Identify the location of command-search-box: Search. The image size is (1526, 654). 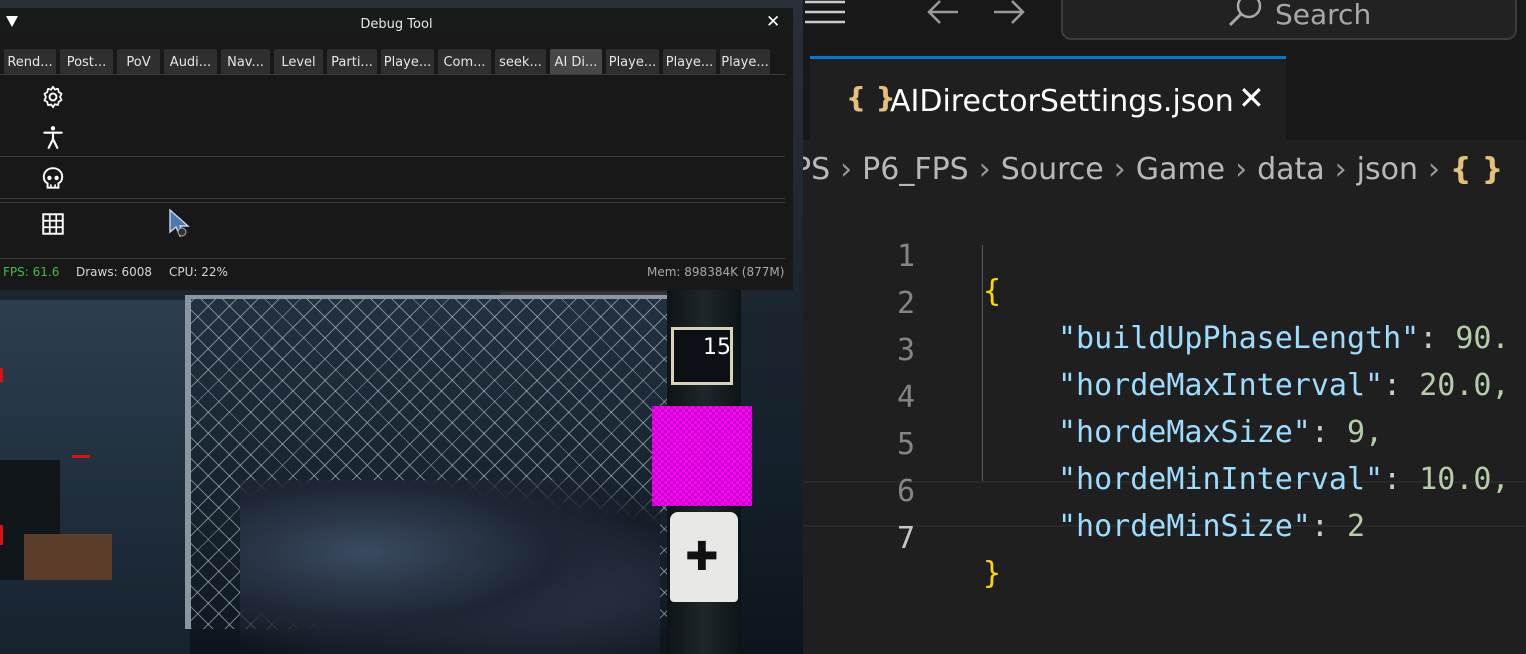
(1289, 20).